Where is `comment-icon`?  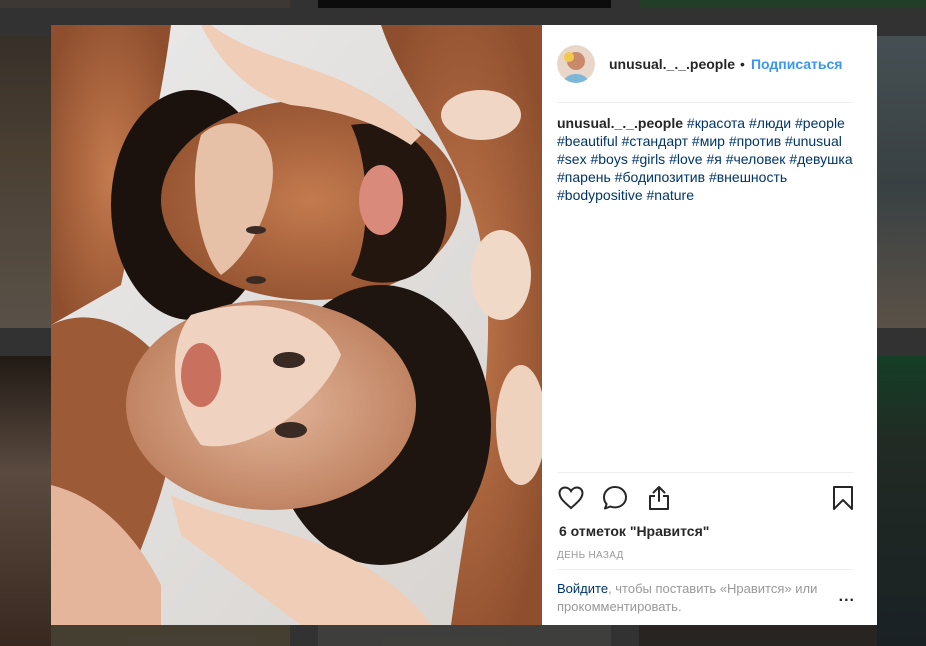 comment-icon is located at coordinates (615, 498).